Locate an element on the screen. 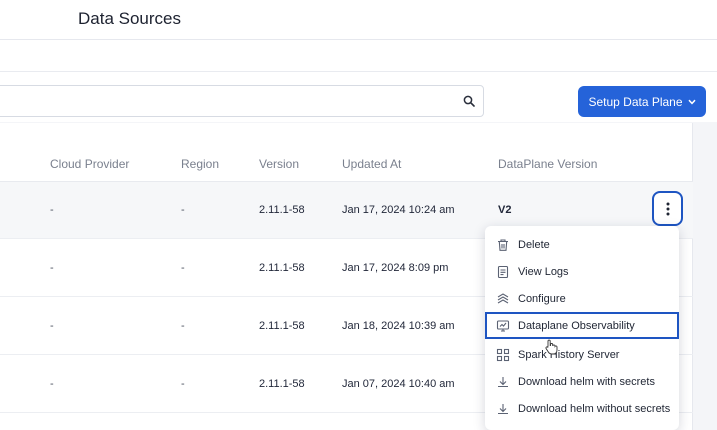 The image size is (717, 430). cell-updated-at: Jan 17, 2024 10:24 am is located at coordinates (398, 210).